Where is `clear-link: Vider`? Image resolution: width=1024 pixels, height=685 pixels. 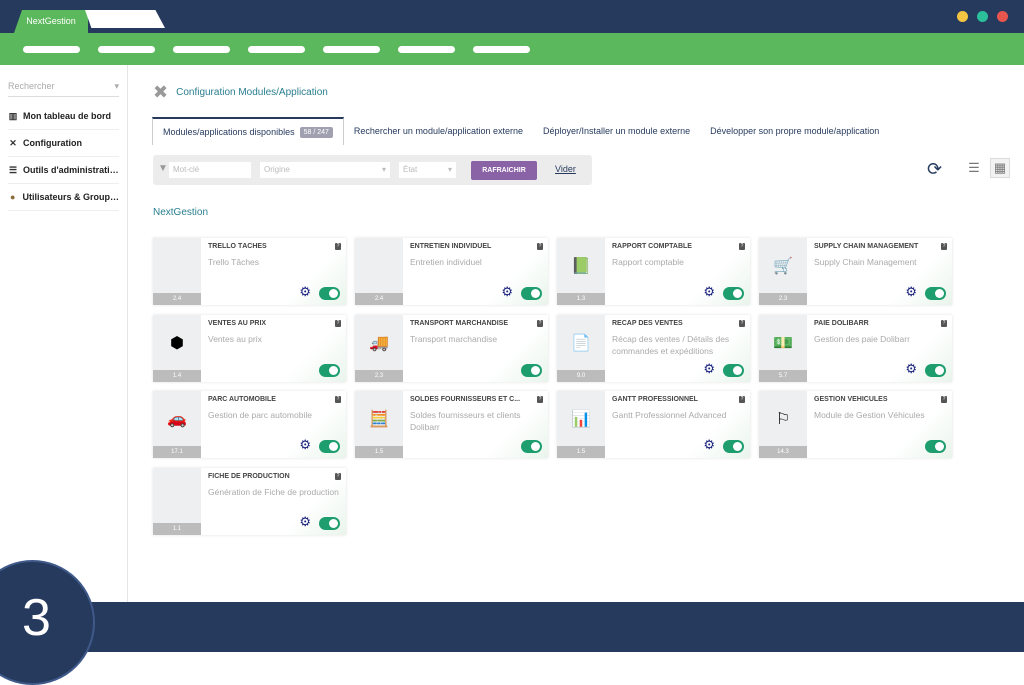
clear-link: Vider is located at coordinates (565, 169).